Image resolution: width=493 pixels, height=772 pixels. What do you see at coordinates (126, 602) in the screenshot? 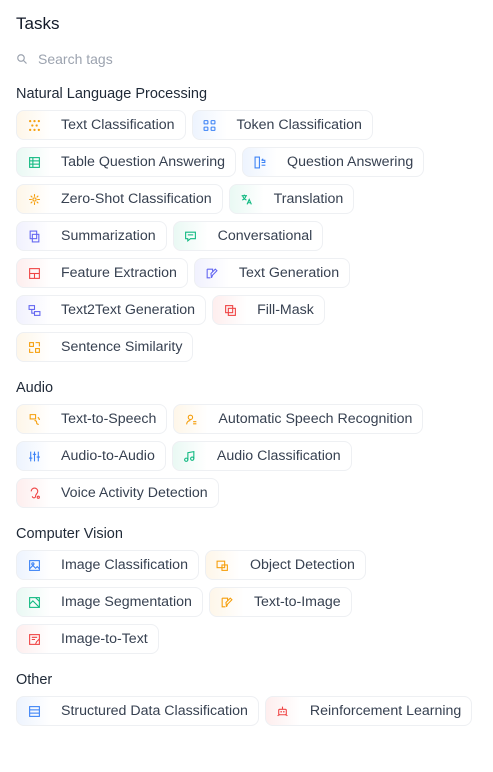
I see `task-tag-label: Image Segmentation` at bounding box center [126, 602].